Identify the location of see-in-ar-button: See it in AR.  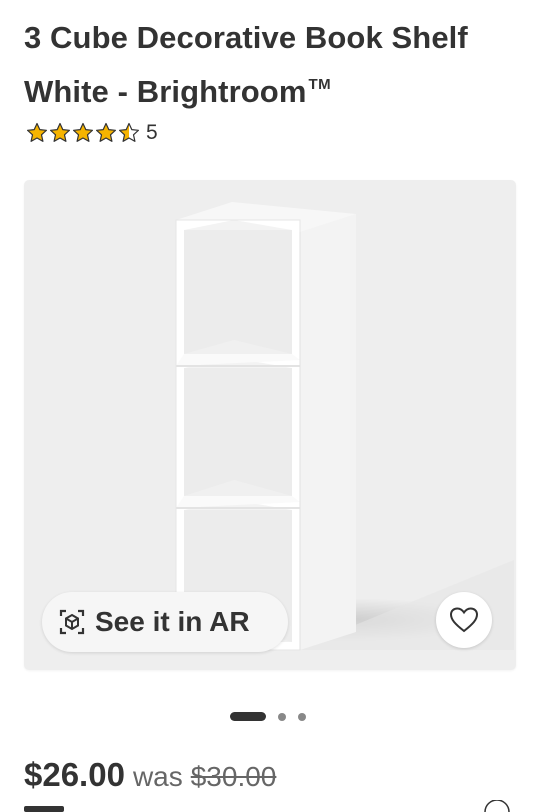
(165, 622).